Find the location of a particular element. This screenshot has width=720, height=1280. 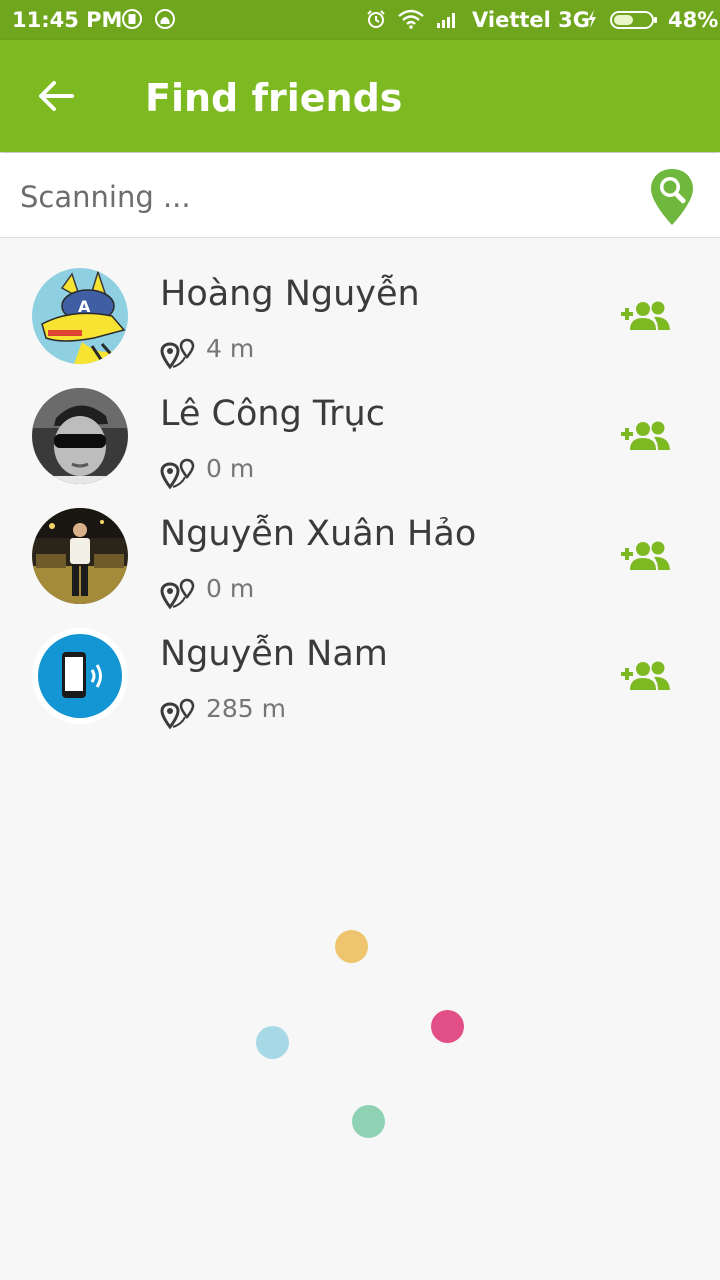

friend-distance: 4 m is located at coordinates (230, 348).